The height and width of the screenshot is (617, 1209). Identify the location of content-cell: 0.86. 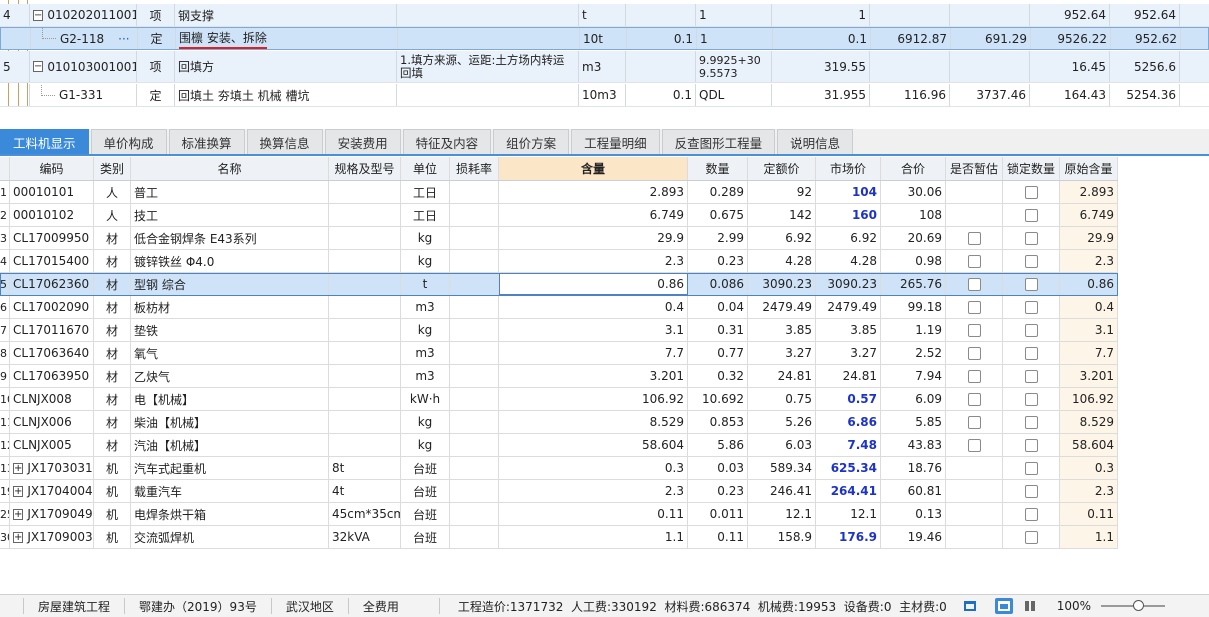
(593, 284).